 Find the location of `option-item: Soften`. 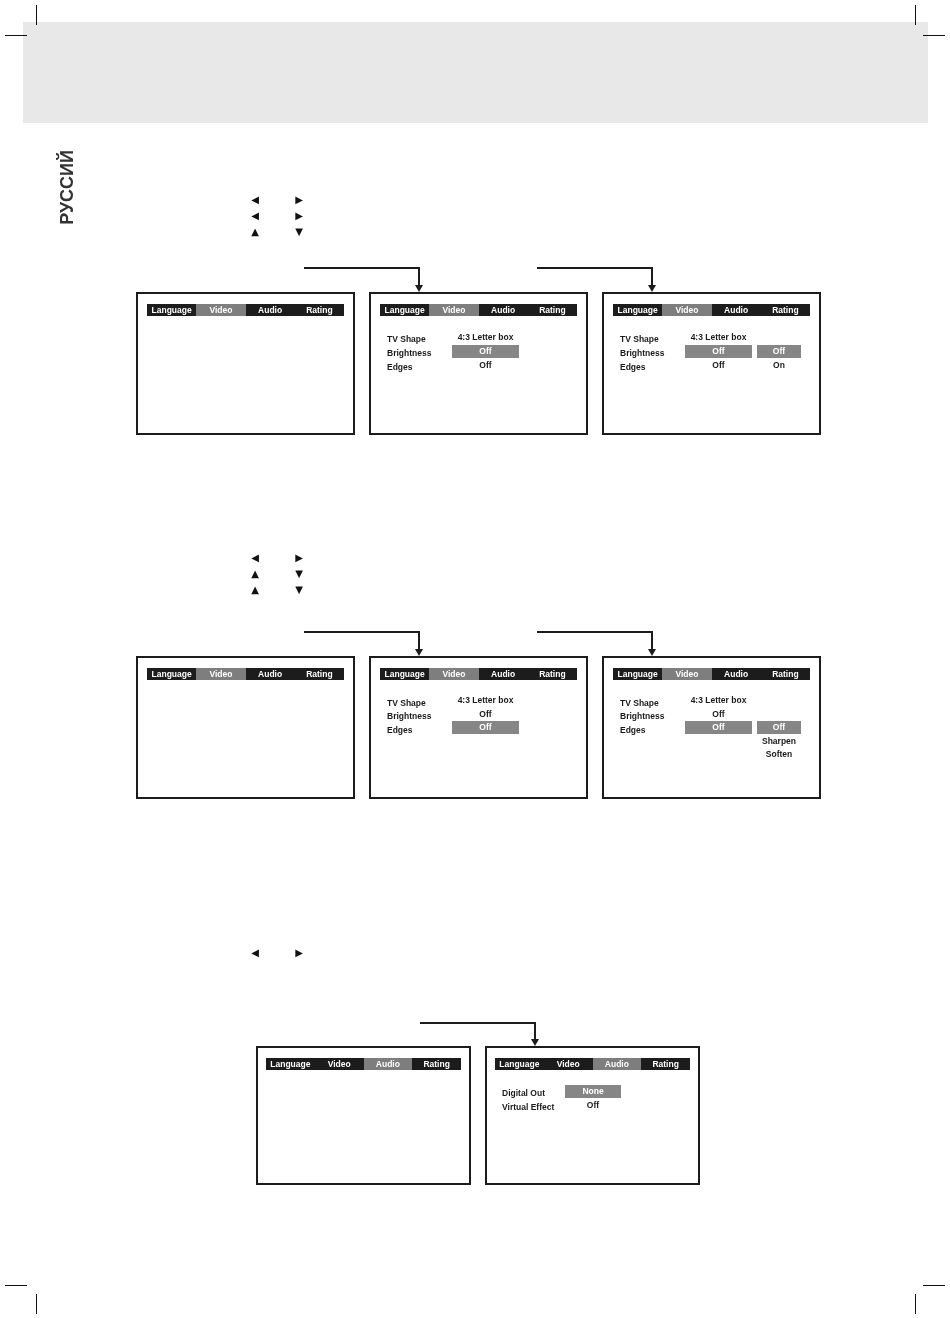

option-item: Soften is located at coordinates (779, 755).